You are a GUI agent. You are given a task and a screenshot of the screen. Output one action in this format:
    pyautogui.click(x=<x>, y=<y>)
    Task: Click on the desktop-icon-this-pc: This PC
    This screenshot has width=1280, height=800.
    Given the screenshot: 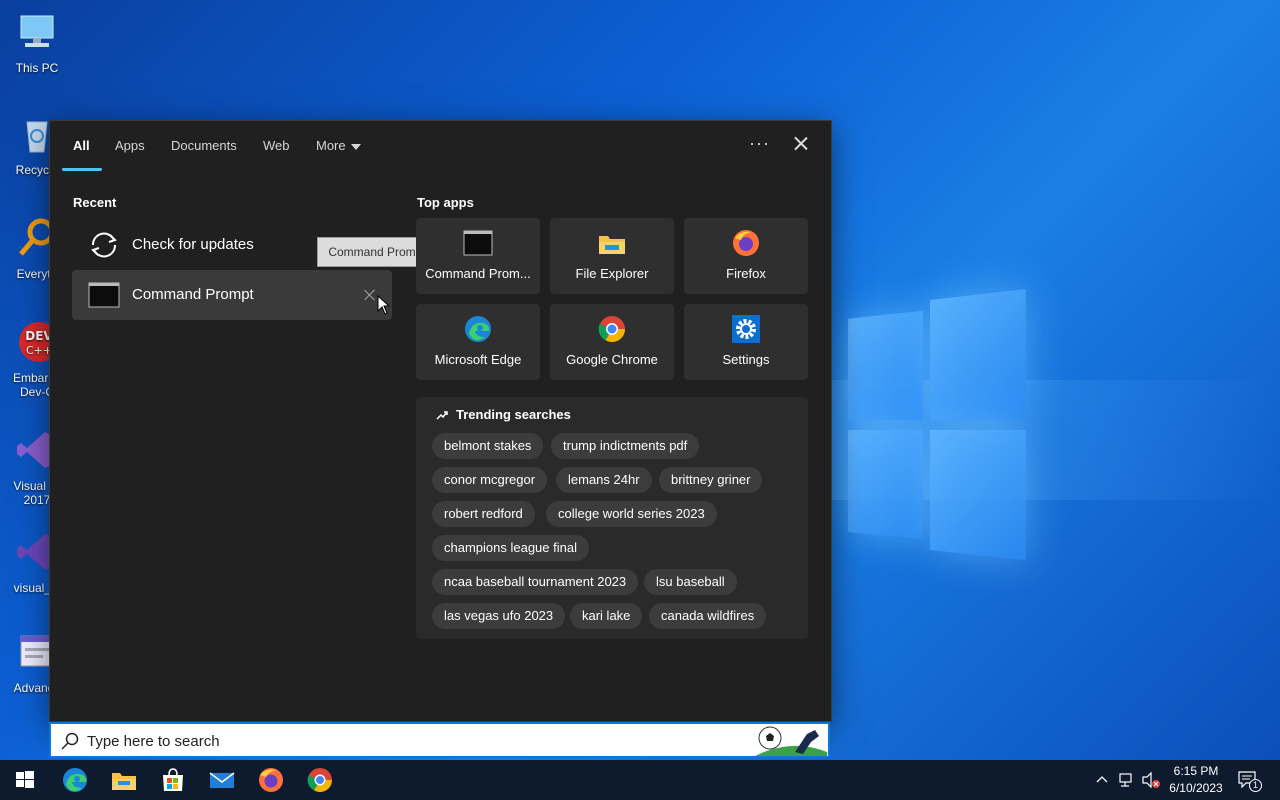 What is the action you would take?
    pyautogui.click(x=37, y=42)
    